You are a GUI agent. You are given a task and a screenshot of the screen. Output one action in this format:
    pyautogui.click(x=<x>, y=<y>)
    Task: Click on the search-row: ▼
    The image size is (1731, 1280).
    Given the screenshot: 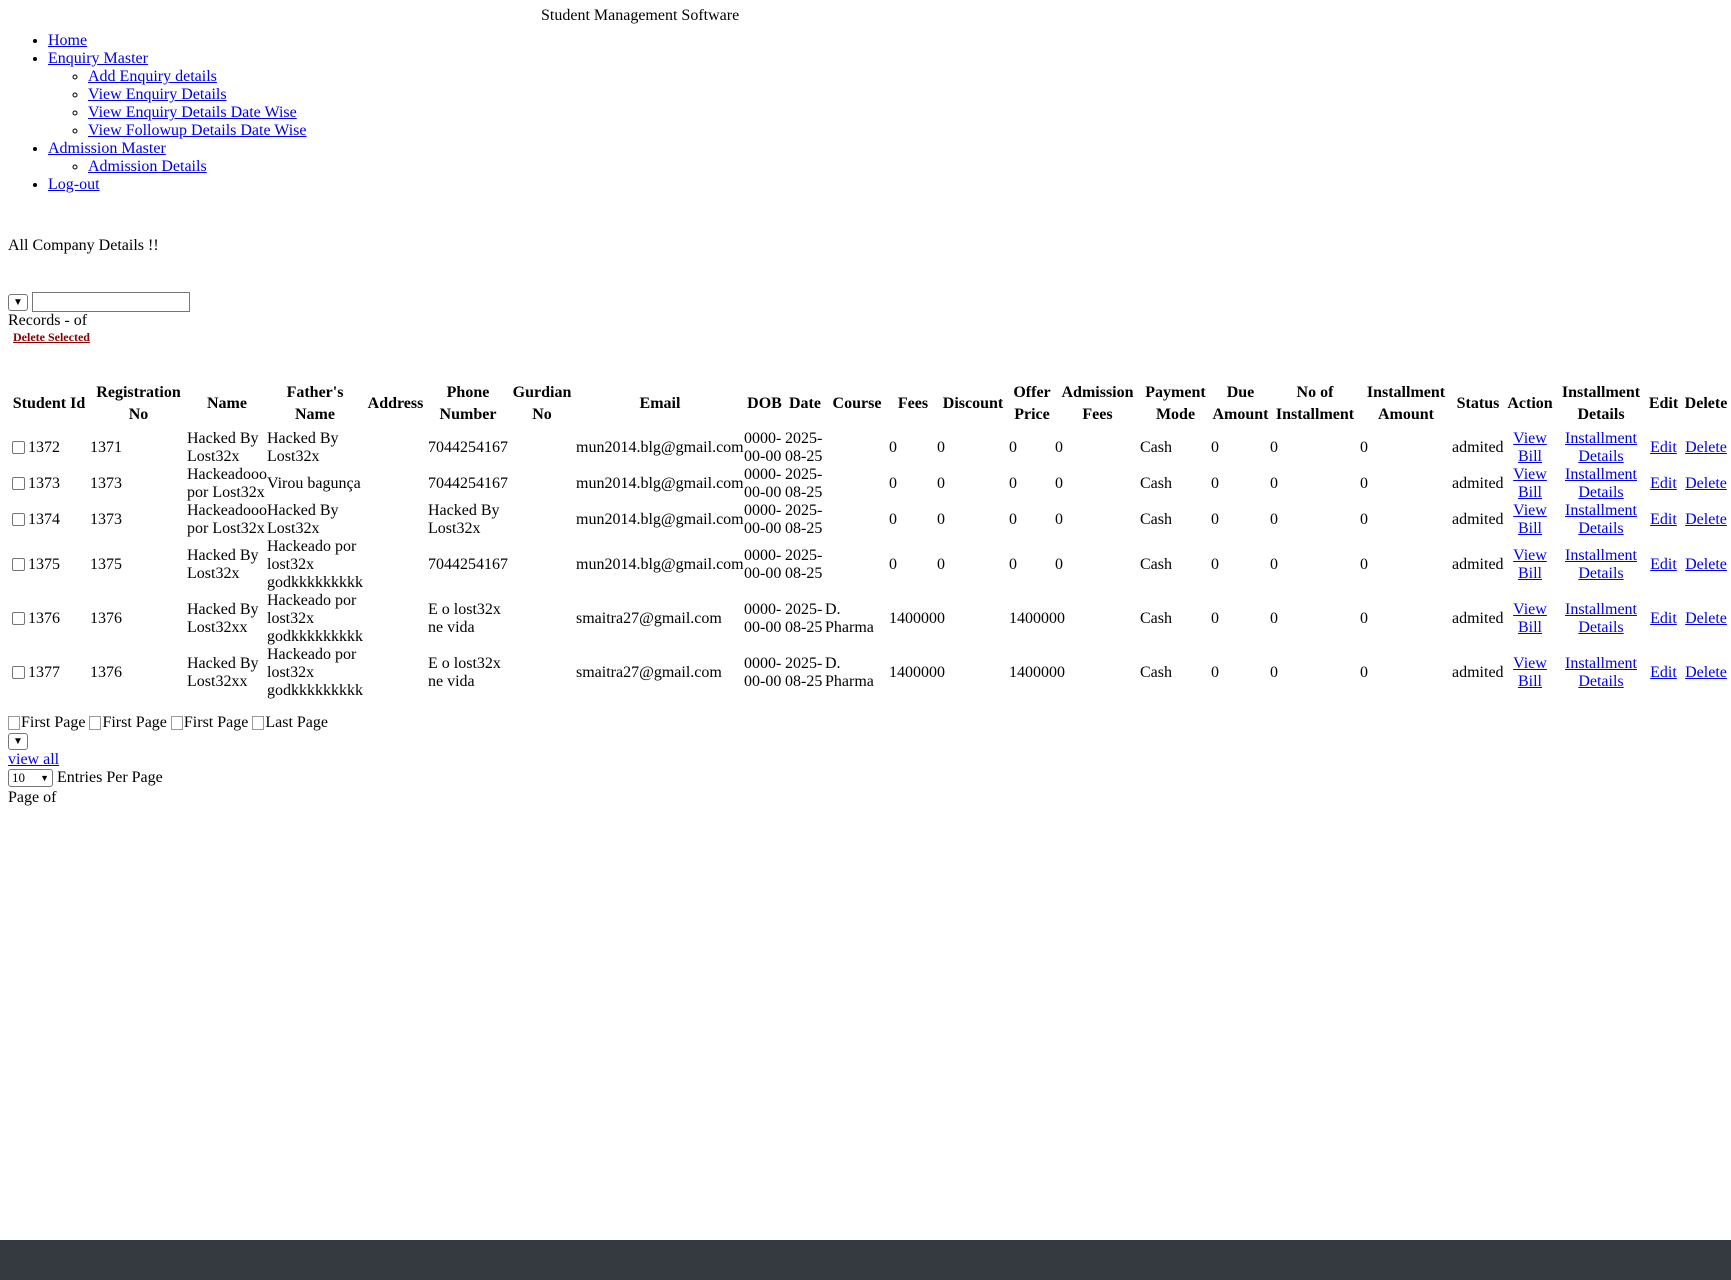 What is the action you would take?
    pyautogui.click(x=99, y=302)
    